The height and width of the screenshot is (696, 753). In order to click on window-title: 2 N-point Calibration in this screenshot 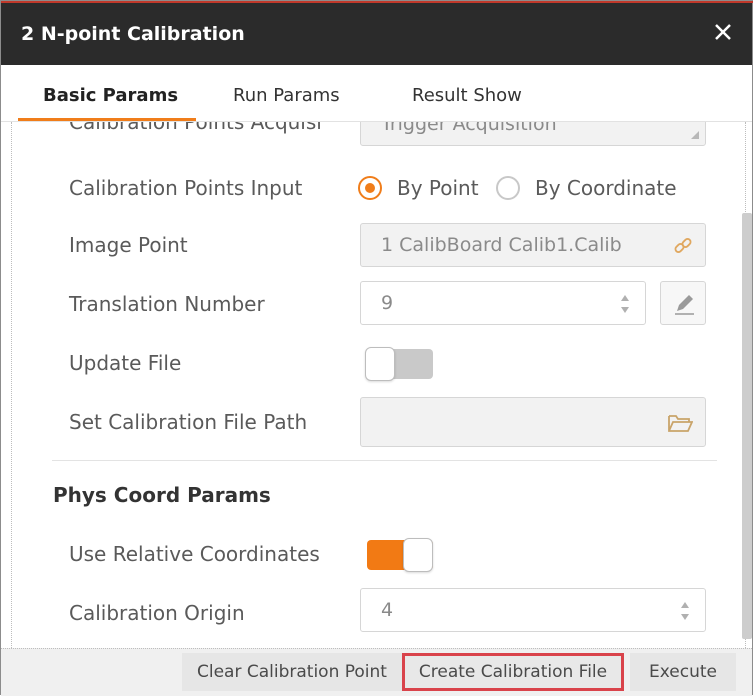, I will do `click(133, 34)`.